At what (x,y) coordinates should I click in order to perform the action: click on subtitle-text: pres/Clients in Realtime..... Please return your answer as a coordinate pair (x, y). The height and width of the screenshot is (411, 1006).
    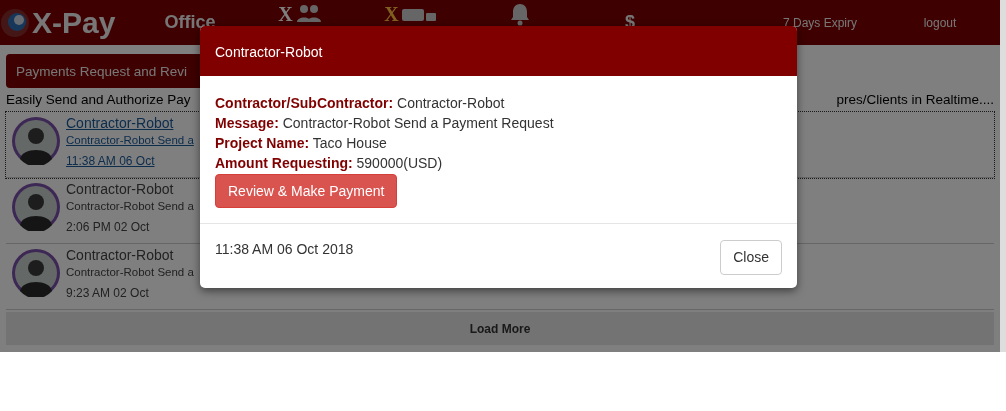
    Looking at the image, I should click on (915, 100).